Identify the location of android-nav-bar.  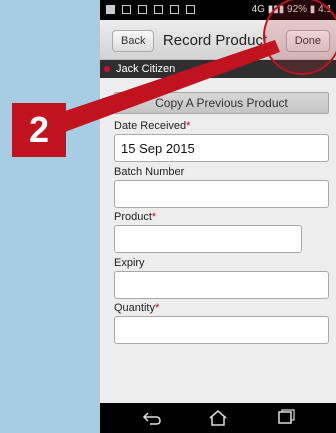
(218, 418).